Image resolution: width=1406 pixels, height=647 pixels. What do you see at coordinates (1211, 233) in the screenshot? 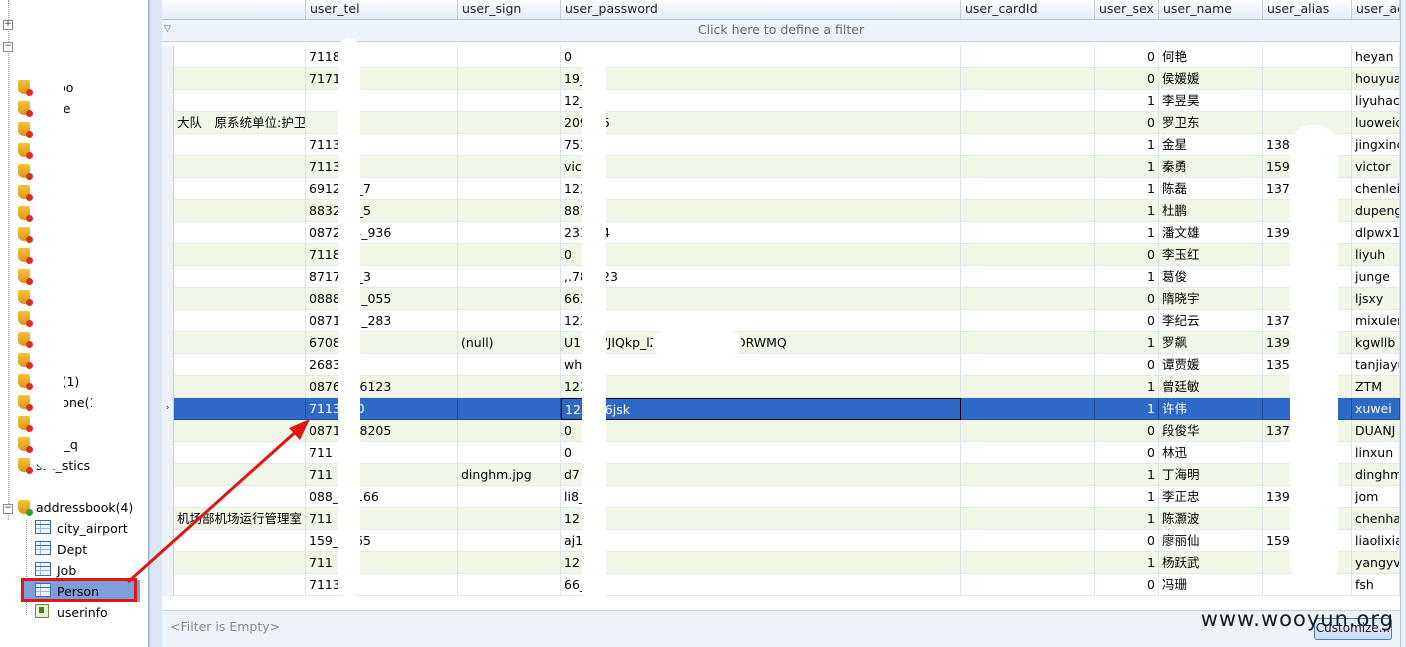
I see `cell-name: 潘文雄` at bounding box center [1211, 233].